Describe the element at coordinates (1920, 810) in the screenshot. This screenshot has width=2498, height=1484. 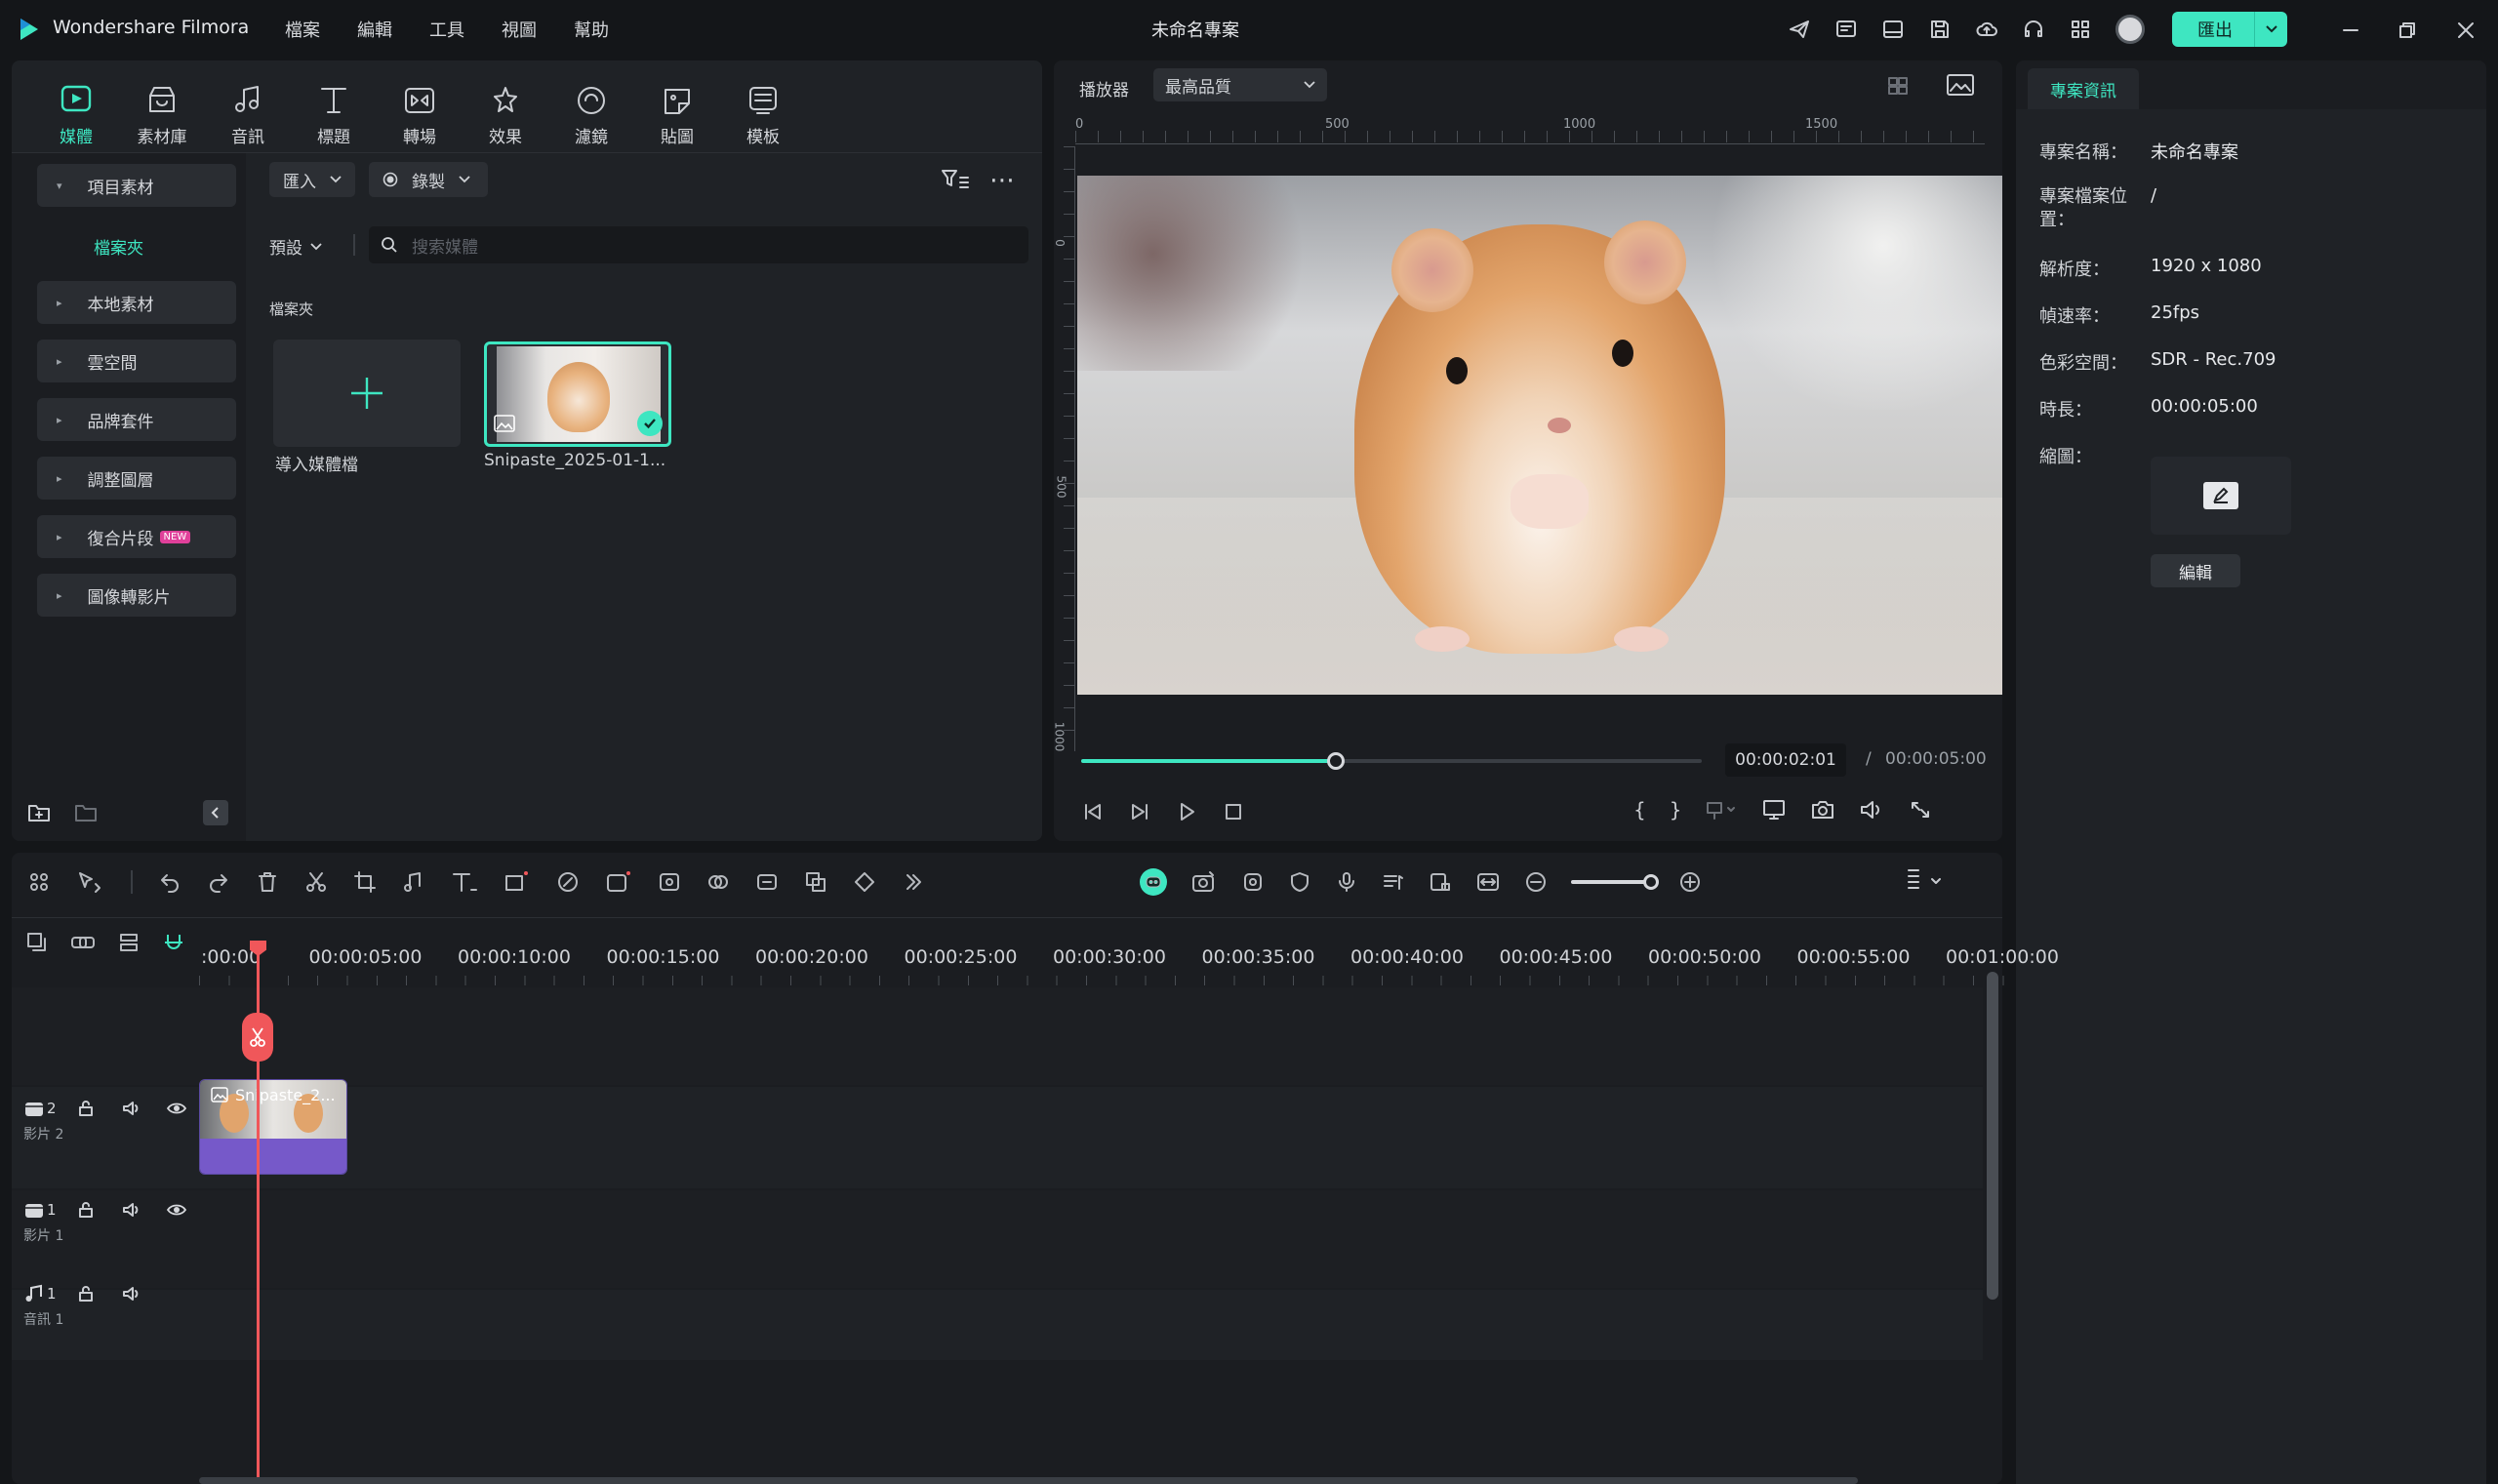
I see `fullscreen-icon` at that location.